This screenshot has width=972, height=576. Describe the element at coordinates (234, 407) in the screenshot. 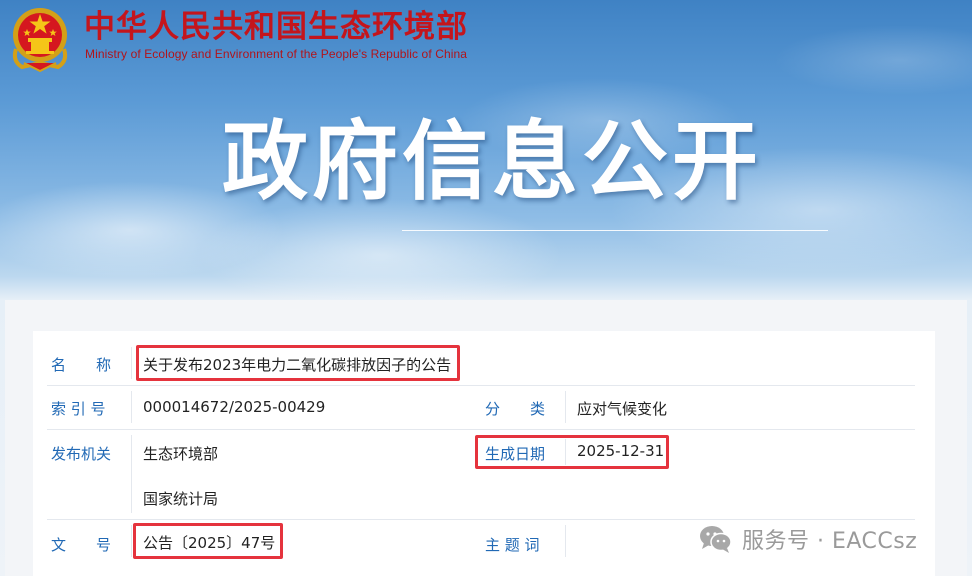

I see `index-value: 000014672/2025-00429` at that location.